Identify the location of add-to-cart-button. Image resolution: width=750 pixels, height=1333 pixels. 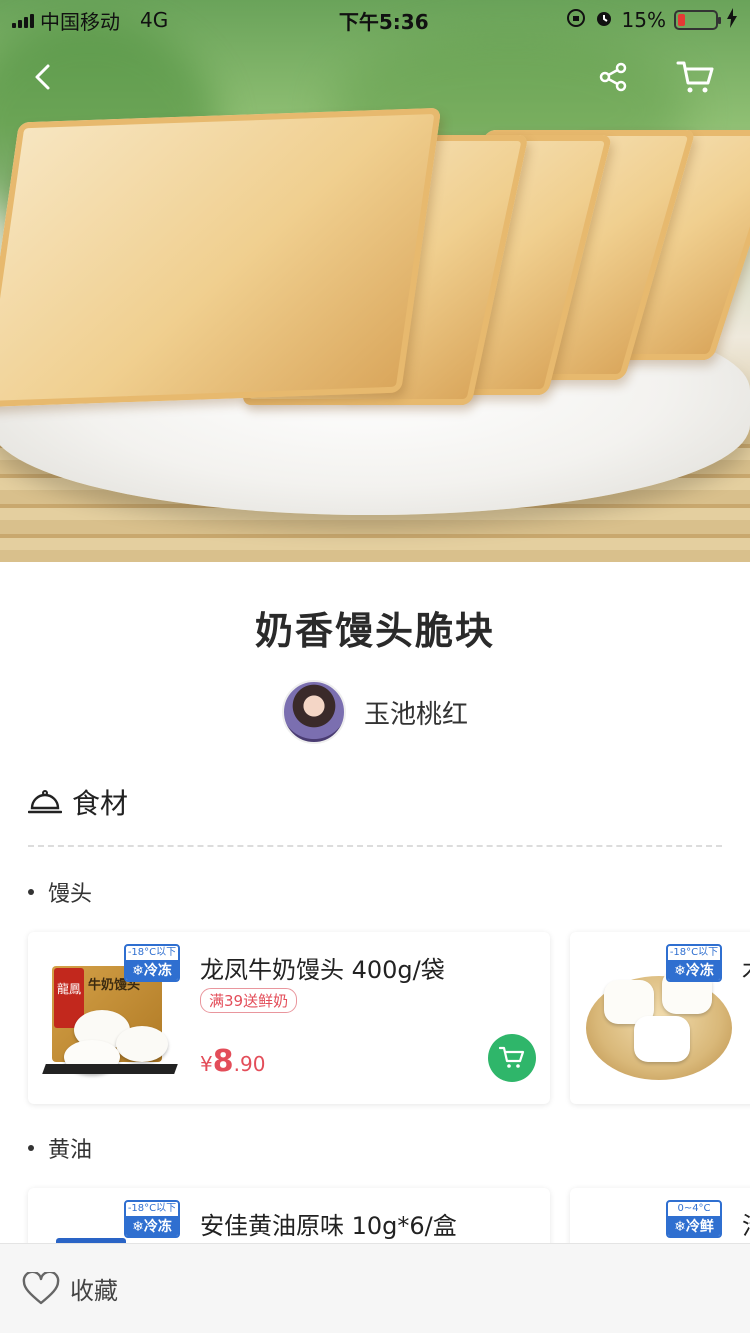
(512, 1058).